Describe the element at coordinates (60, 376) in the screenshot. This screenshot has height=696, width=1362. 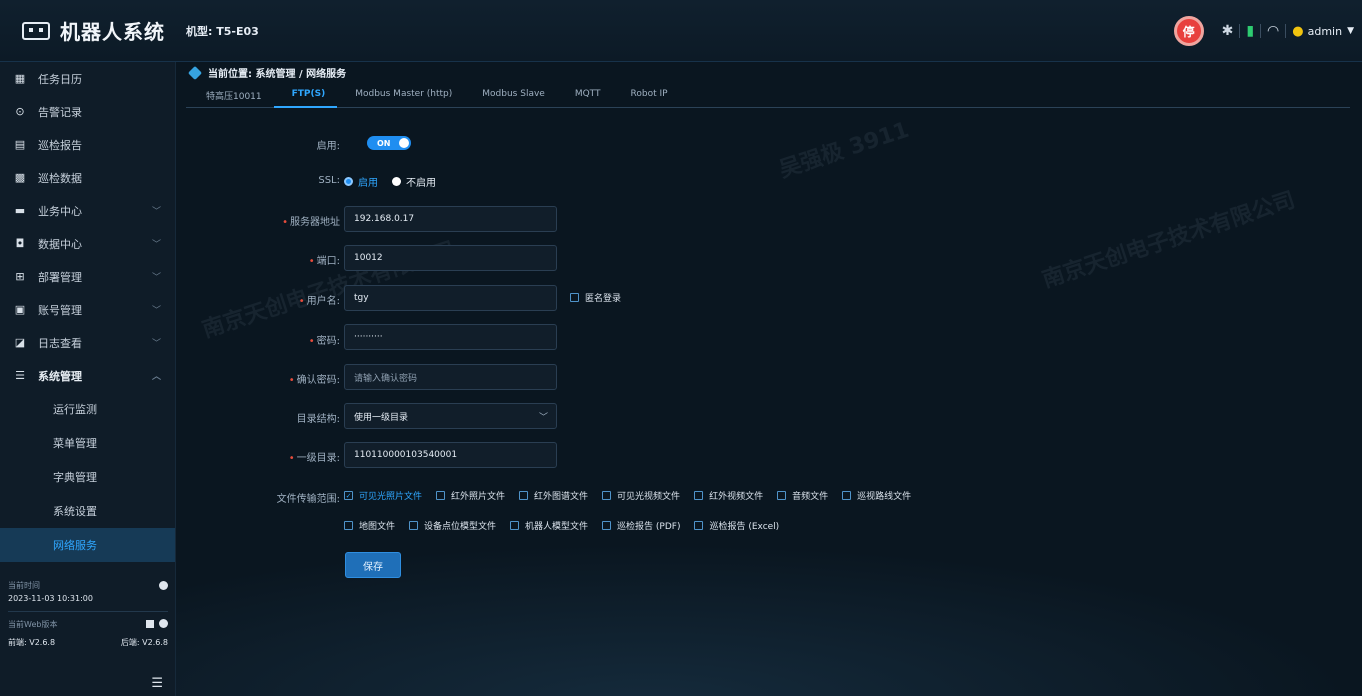
I see `sidebar-item-label: 系统管理` at that location.